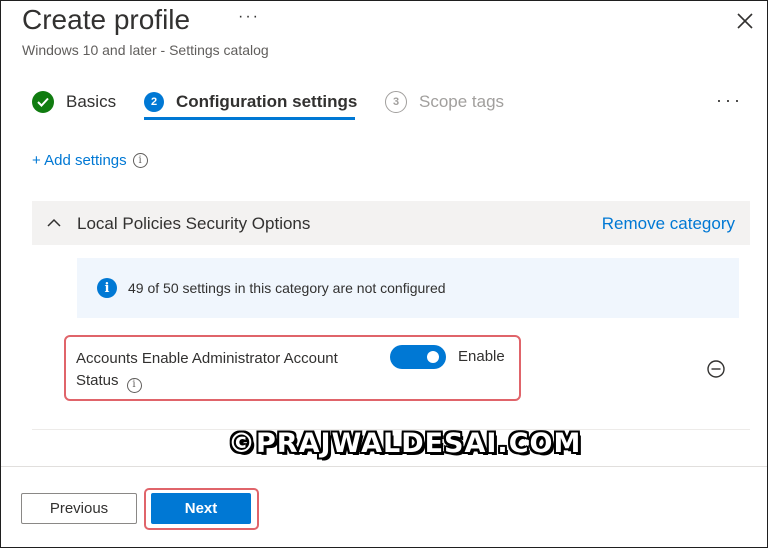  I want to click on add-settings-label: + Add settings, so click(79, 160).